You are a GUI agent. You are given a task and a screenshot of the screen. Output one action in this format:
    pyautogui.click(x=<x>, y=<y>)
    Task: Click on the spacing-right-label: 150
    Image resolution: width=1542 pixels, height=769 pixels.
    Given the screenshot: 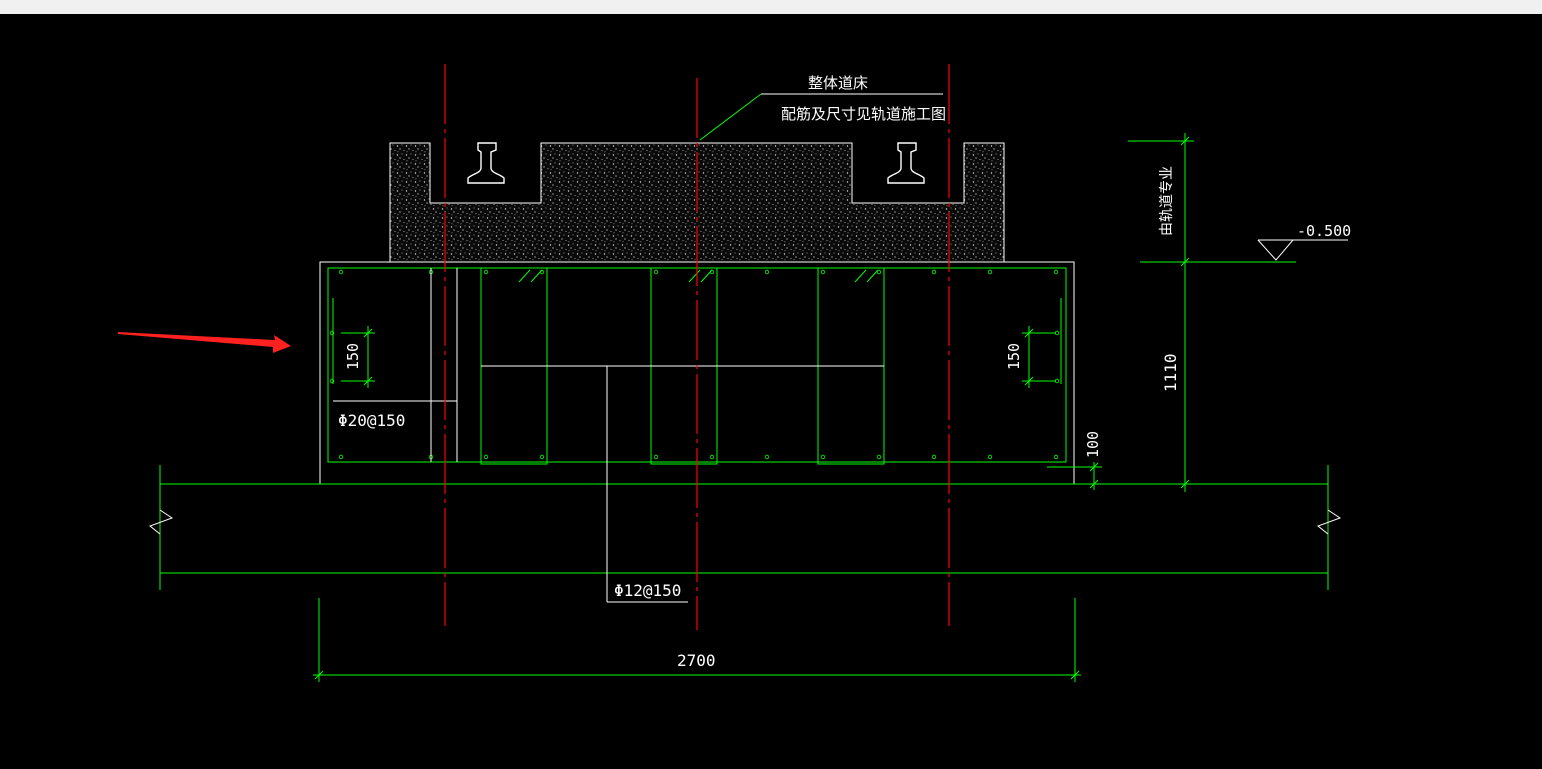 What is the action you would take?
    pyautogui.click(x=1014, y=356)
    